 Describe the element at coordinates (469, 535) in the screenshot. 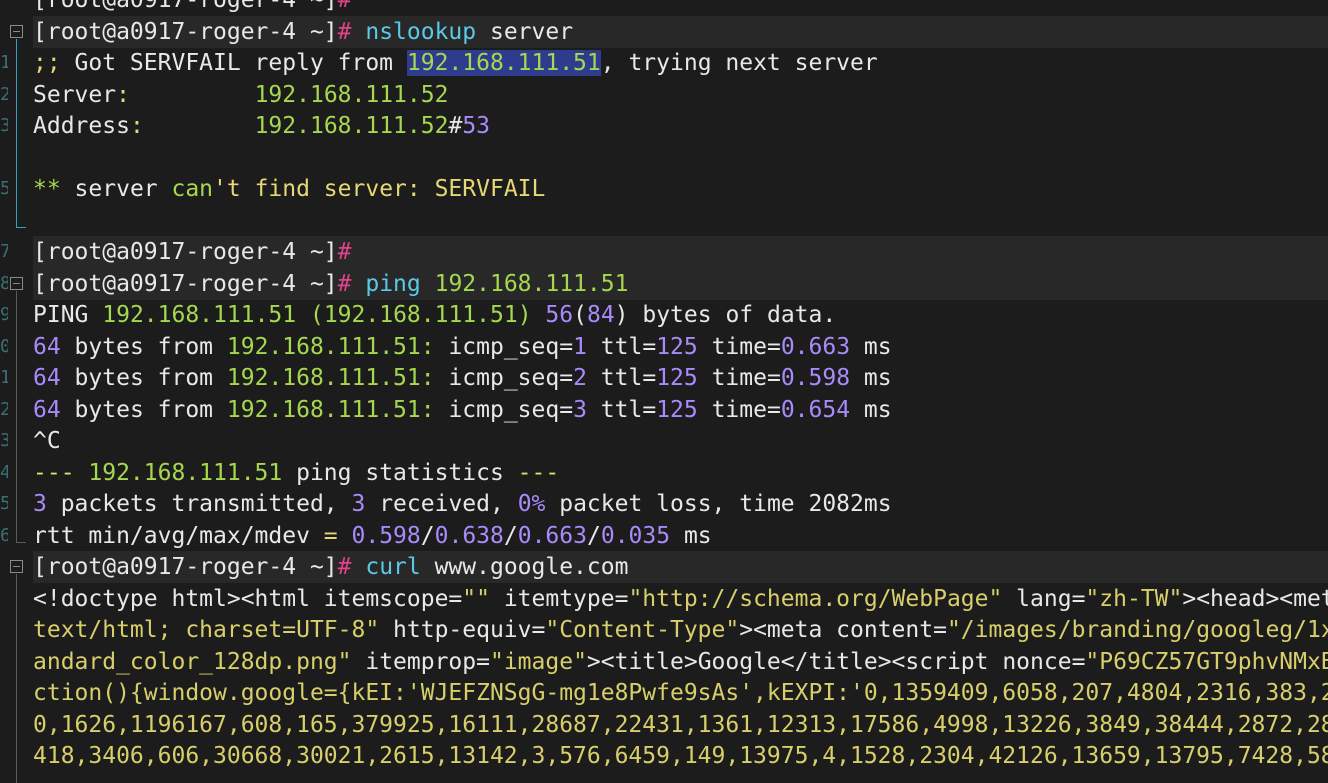

I see `line-segment: 0.638` at that location.